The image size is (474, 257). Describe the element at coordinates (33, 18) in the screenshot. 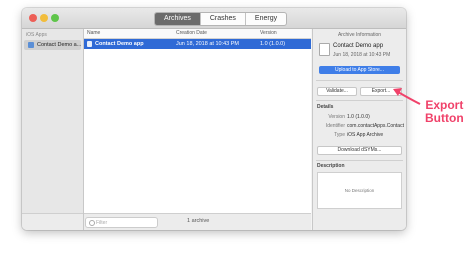

I see `close-window-button` at that location.